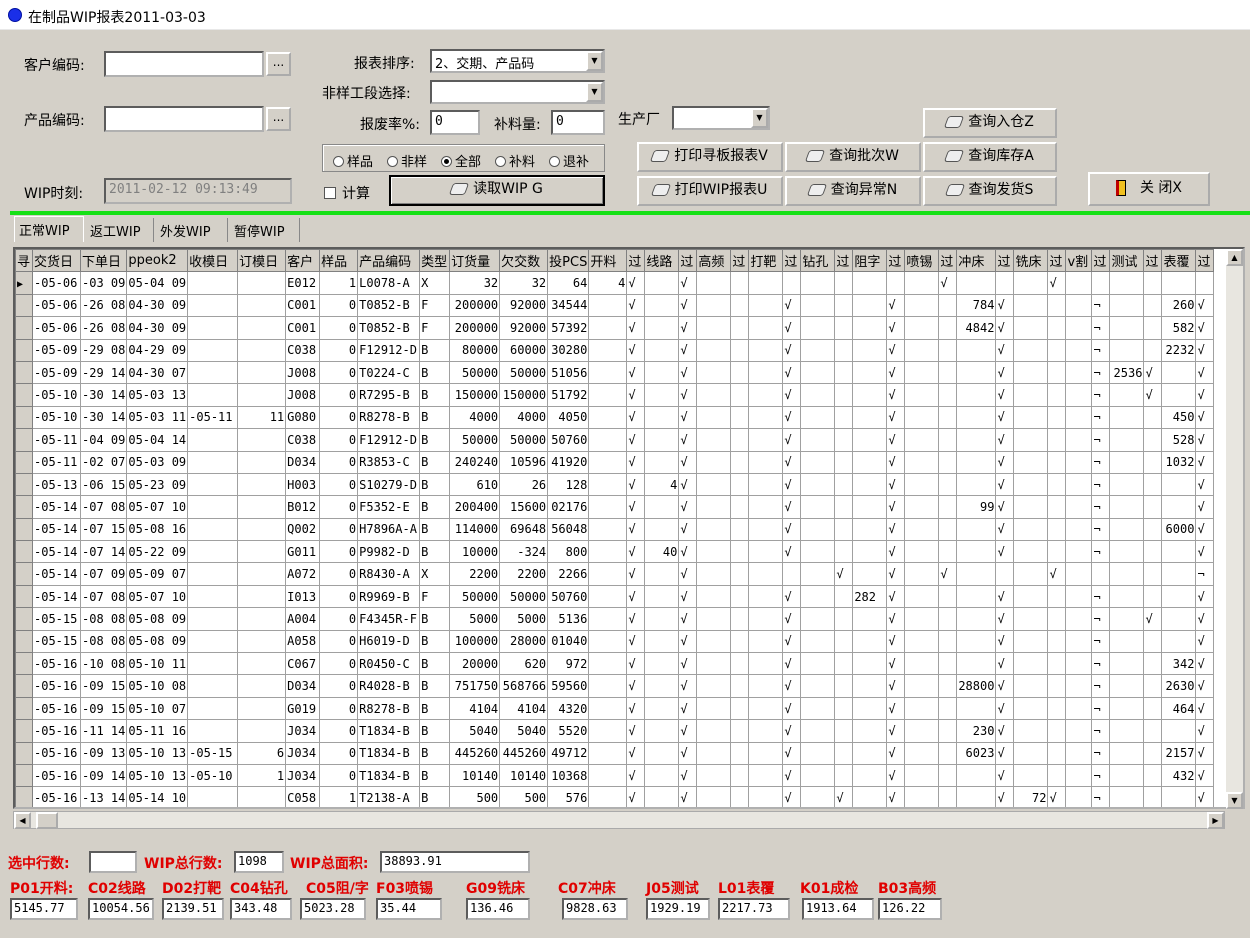 This screenshot has height=938, width=1250. Describe the element at coordinates (303, 395) in the screenshot. I see `table-cell: J008` at that location.